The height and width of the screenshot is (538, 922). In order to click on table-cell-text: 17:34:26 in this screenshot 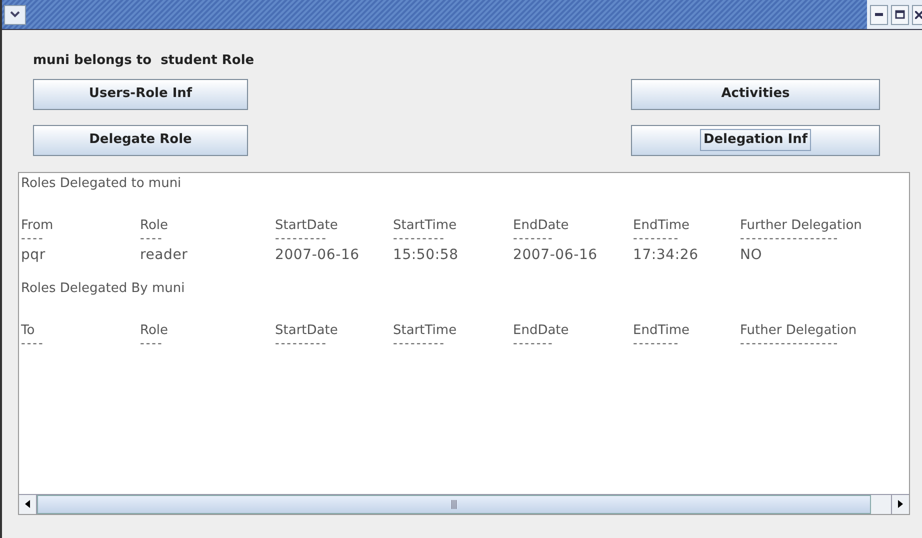, I will do `click(666, 255)`.